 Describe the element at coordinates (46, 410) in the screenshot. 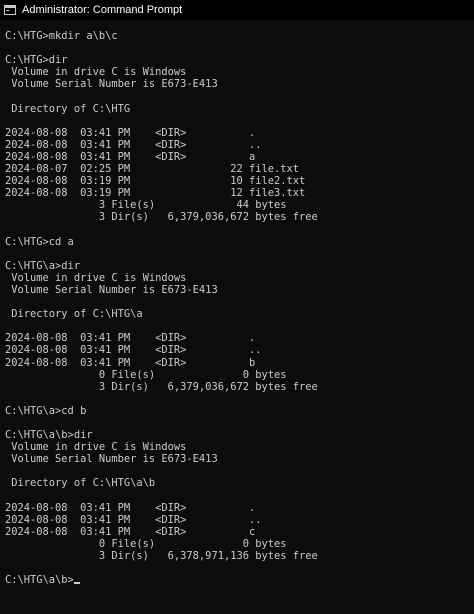

I see `console-line: C:\HTG\a>cd b` at that location.